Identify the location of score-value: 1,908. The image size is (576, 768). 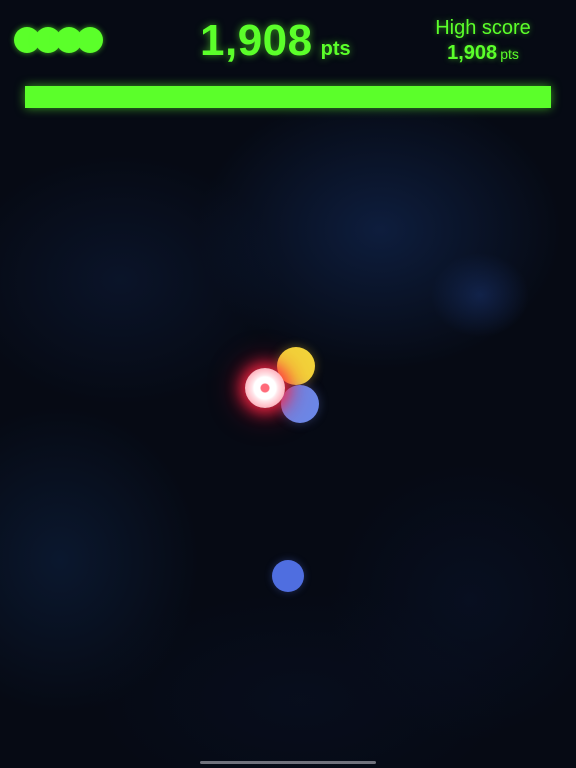
(256, 40).